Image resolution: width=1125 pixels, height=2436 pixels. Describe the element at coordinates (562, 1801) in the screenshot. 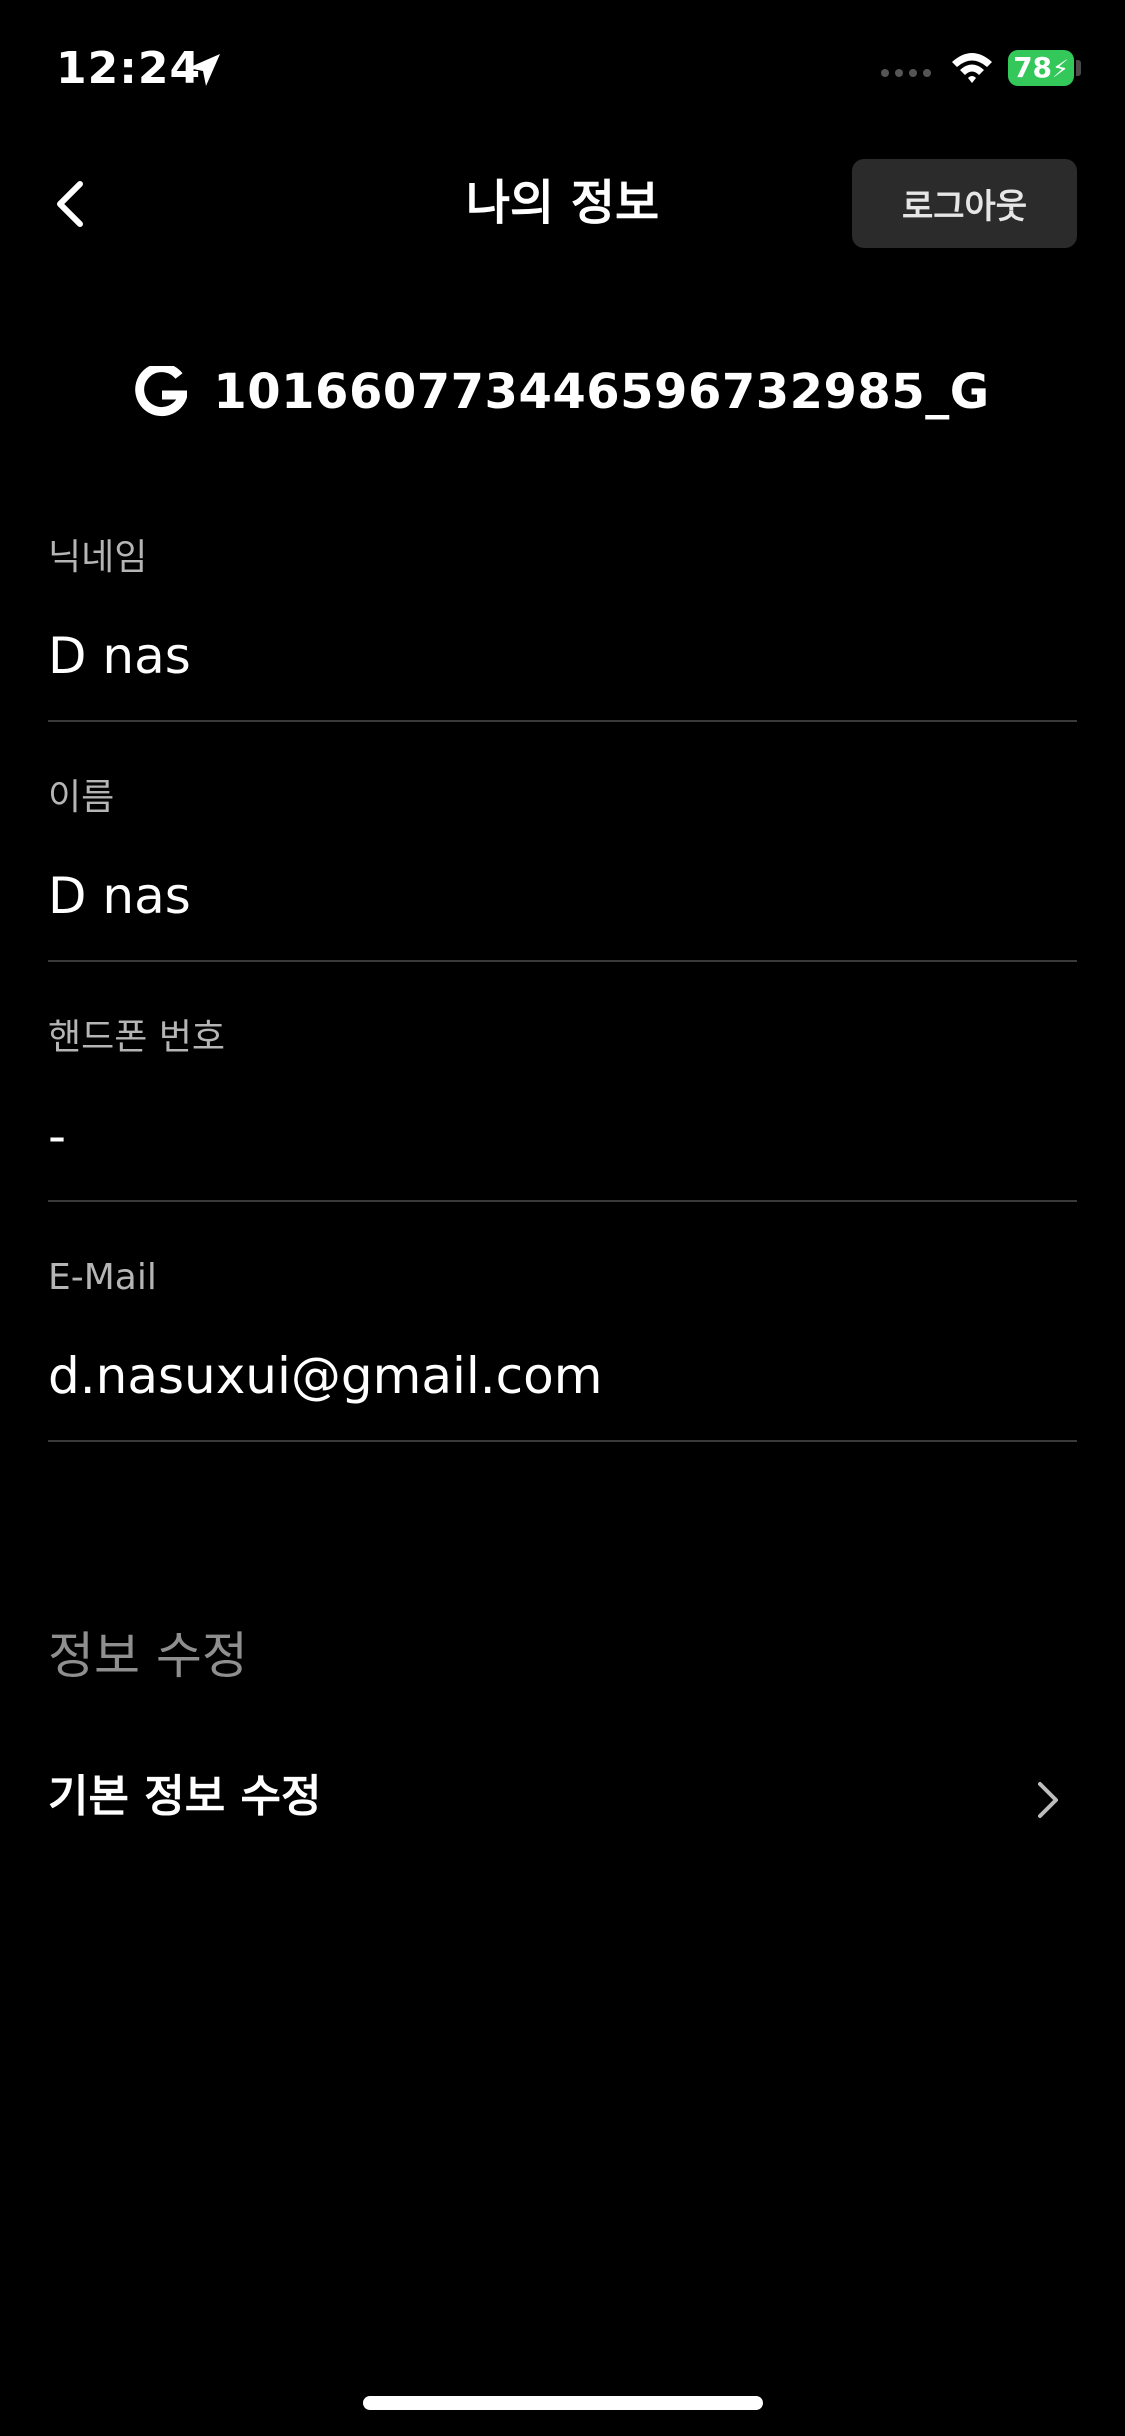

I see `edit-basic-info-row: 기본 정보 수정` at that location.